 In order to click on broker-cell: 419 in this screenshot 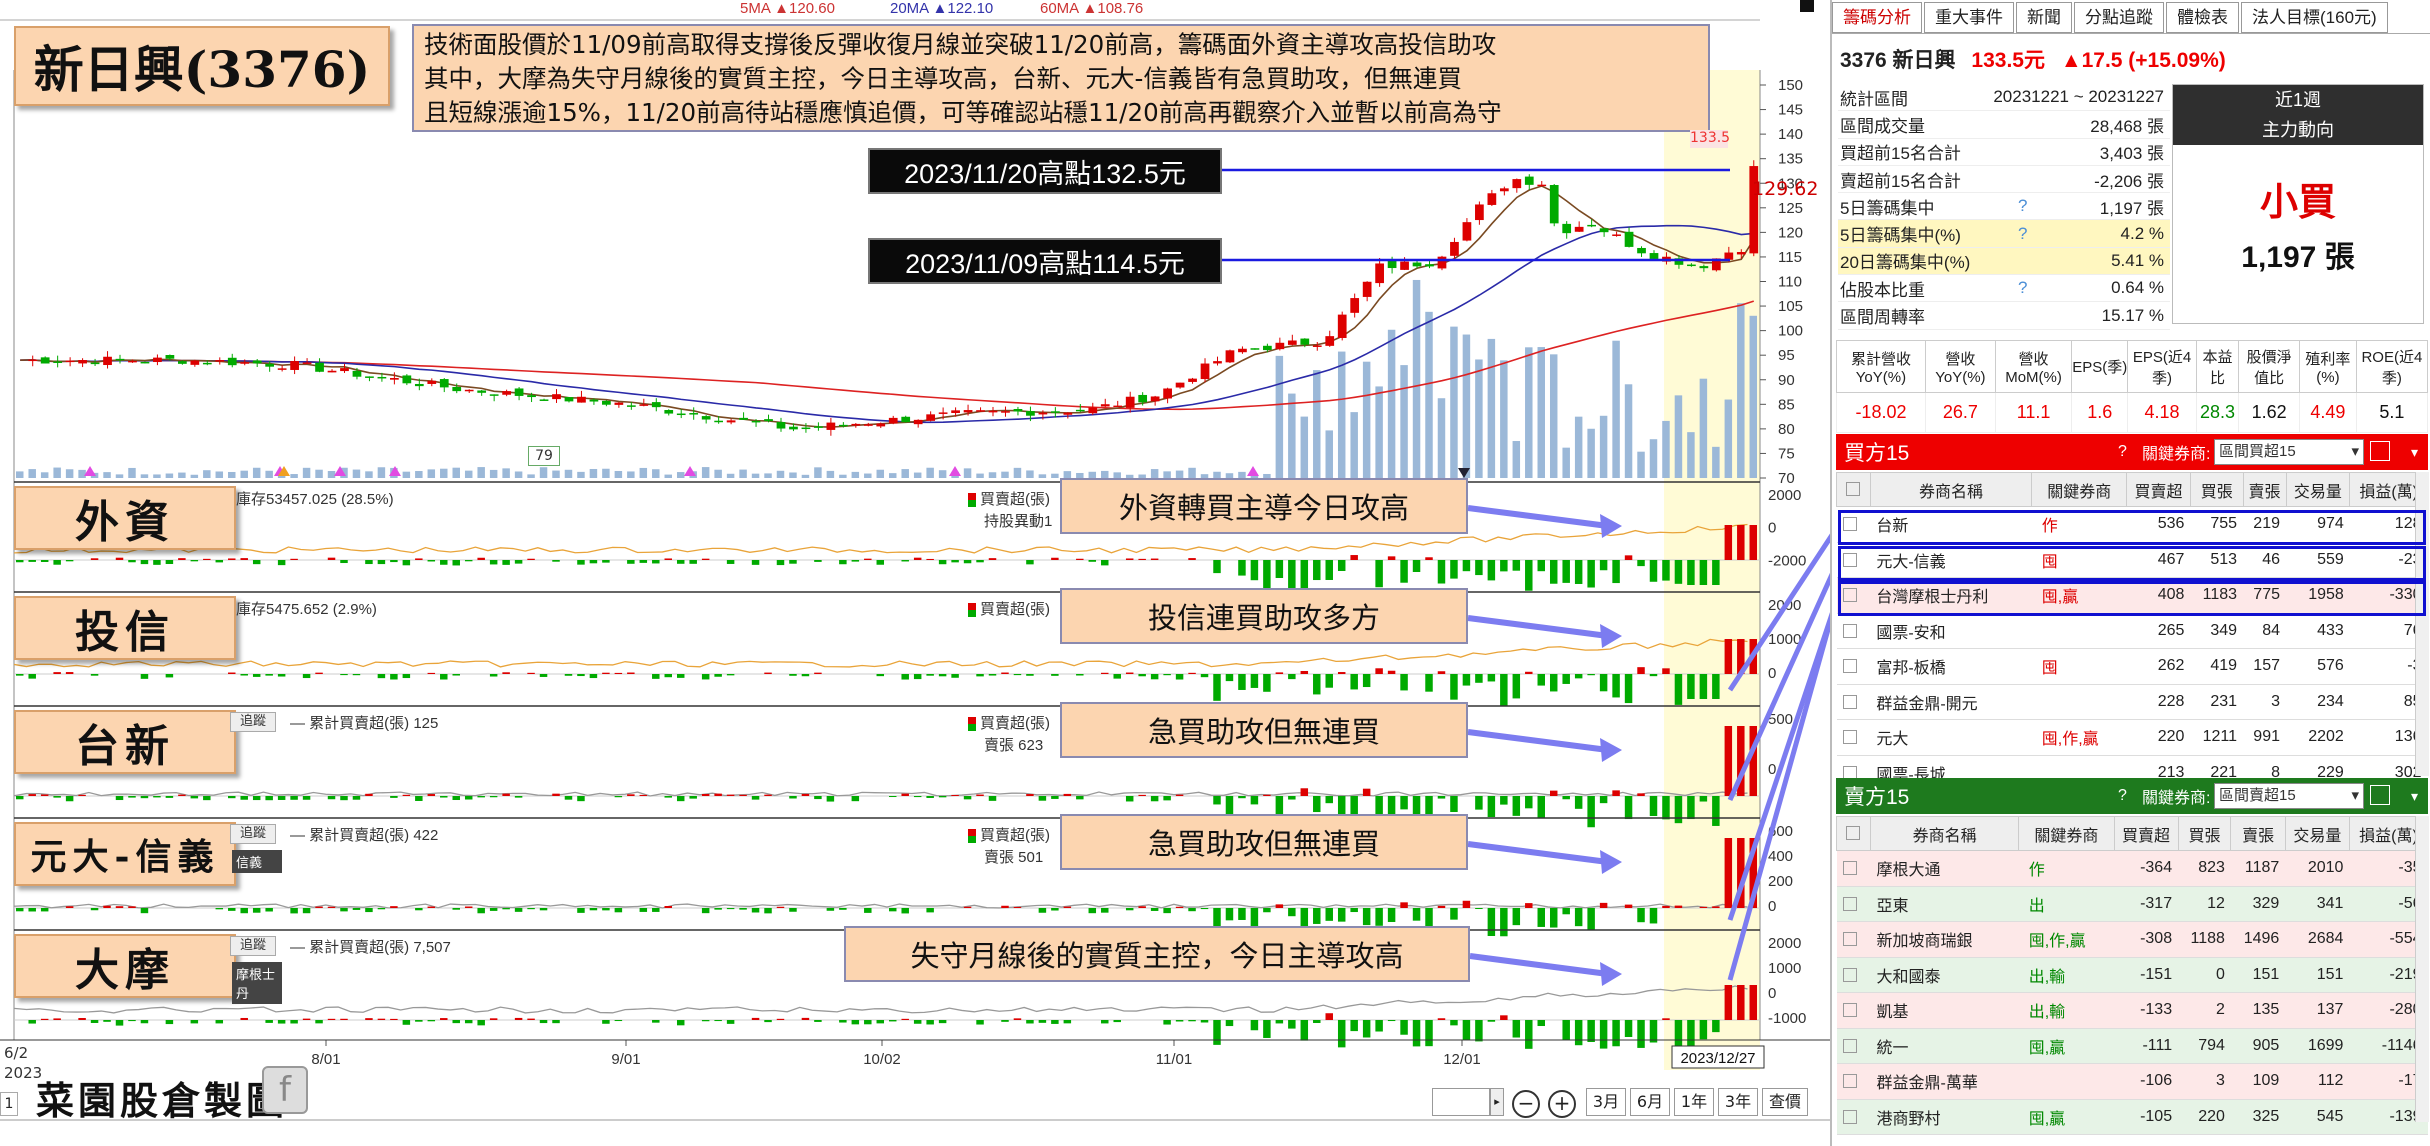, I will do `click(2217, 666)`.